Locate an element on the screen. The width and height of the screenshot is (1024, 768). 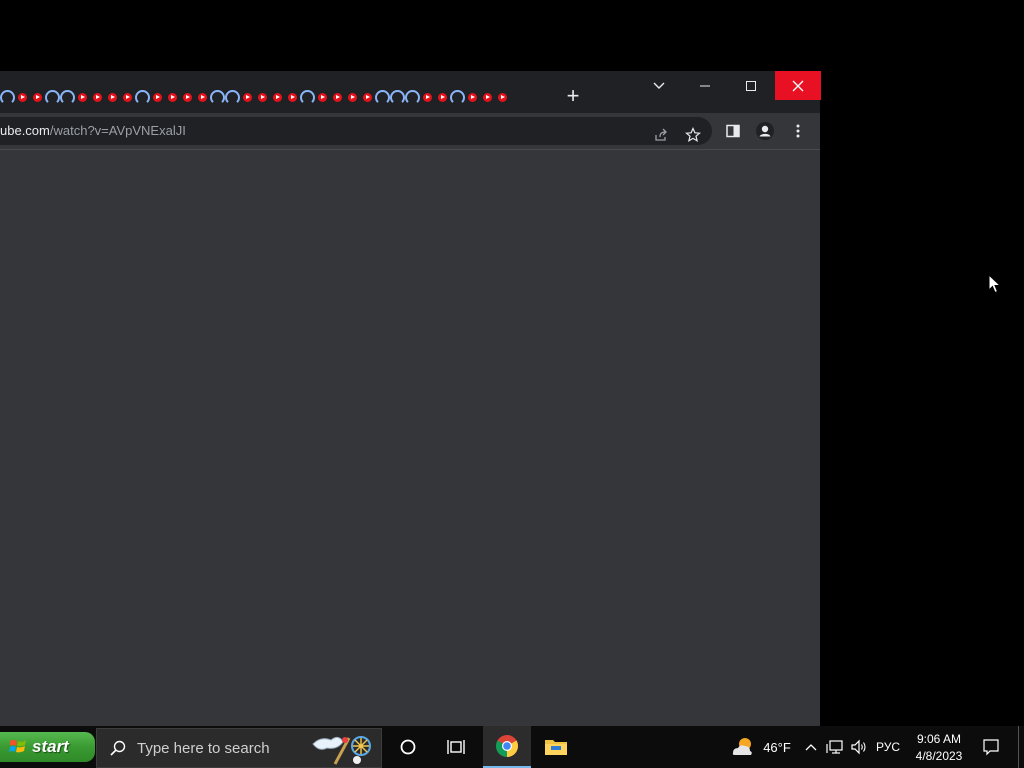
share-icon is located at coordinates (661, 134).